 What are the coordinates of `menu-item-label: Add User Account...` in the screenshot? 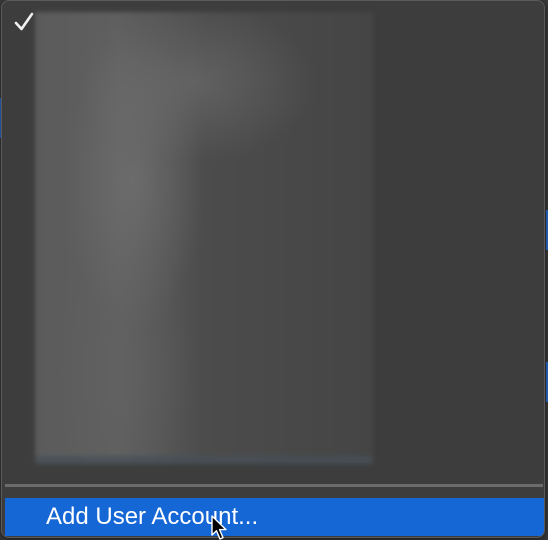 It's located at (152, 516).